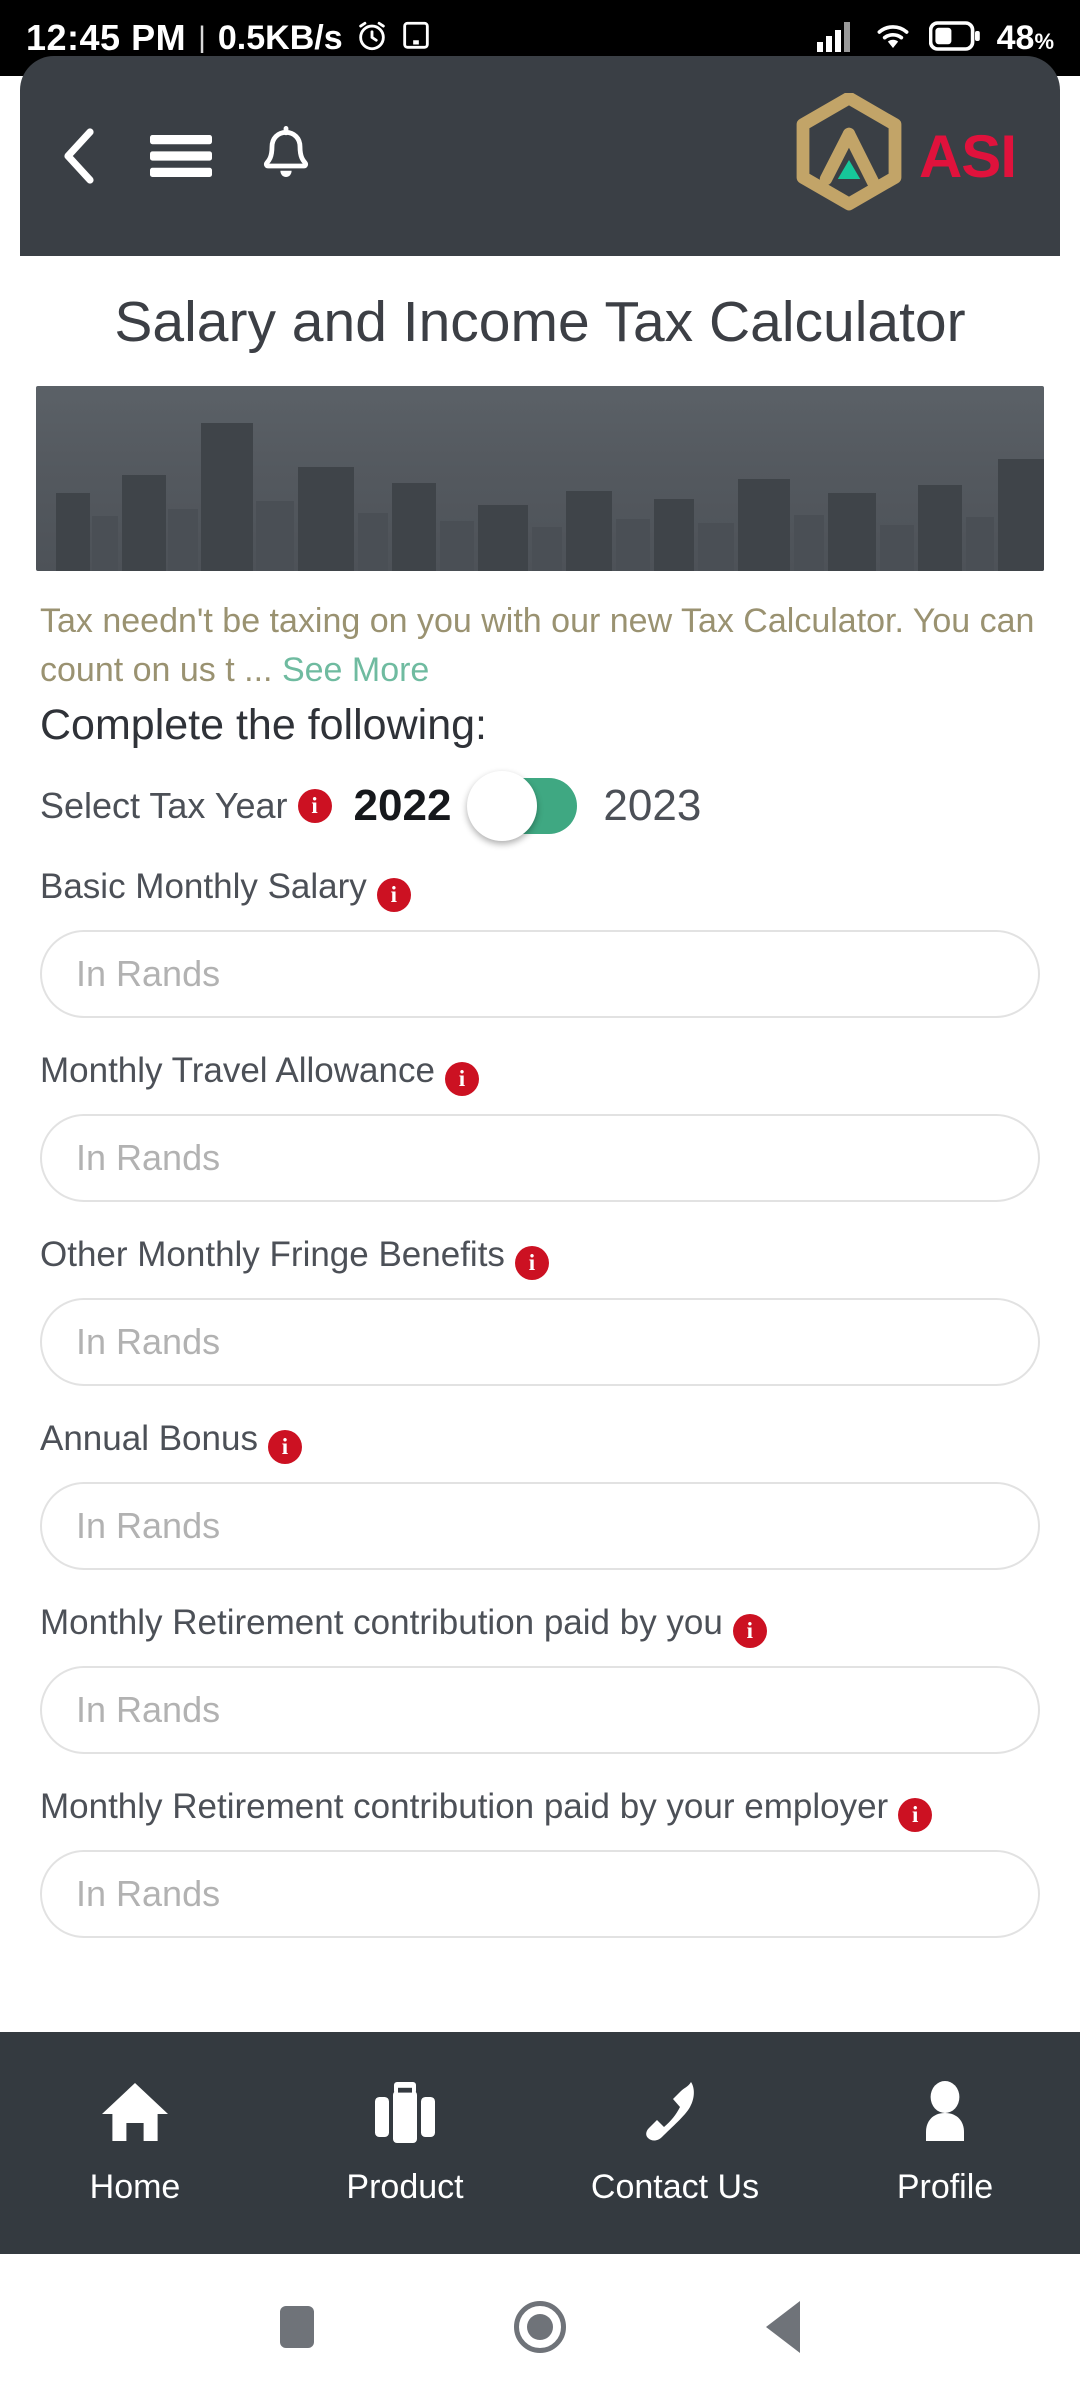  Describe the element at coordinates (355, 670) in the screenshot. I see `see-more-link: See More` at that location.